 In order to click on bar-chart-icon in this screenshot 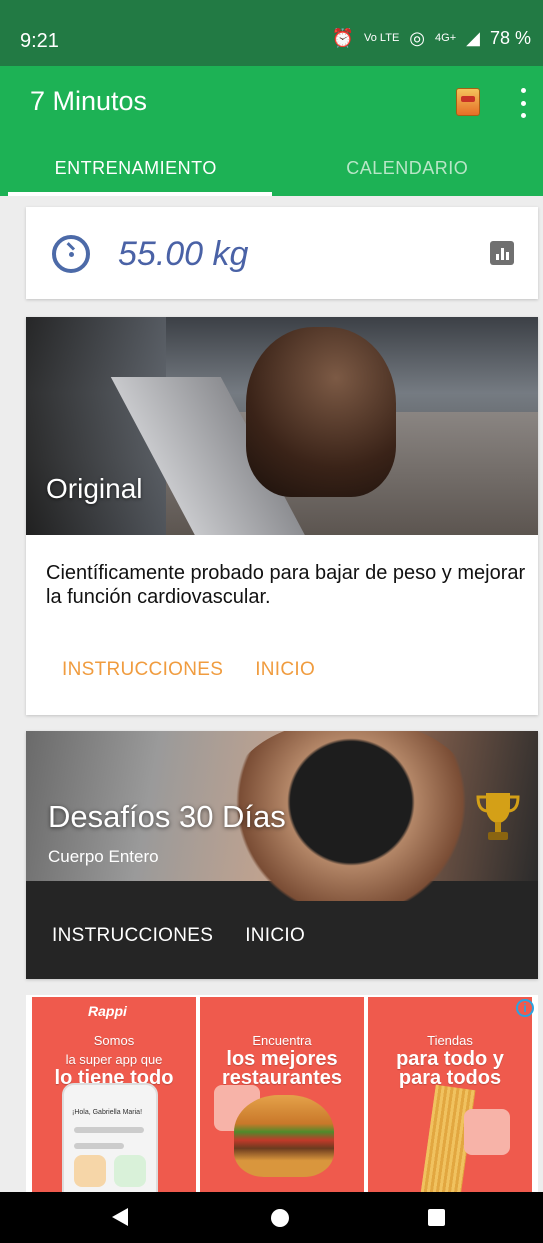, I will do `click(502, 253)`.